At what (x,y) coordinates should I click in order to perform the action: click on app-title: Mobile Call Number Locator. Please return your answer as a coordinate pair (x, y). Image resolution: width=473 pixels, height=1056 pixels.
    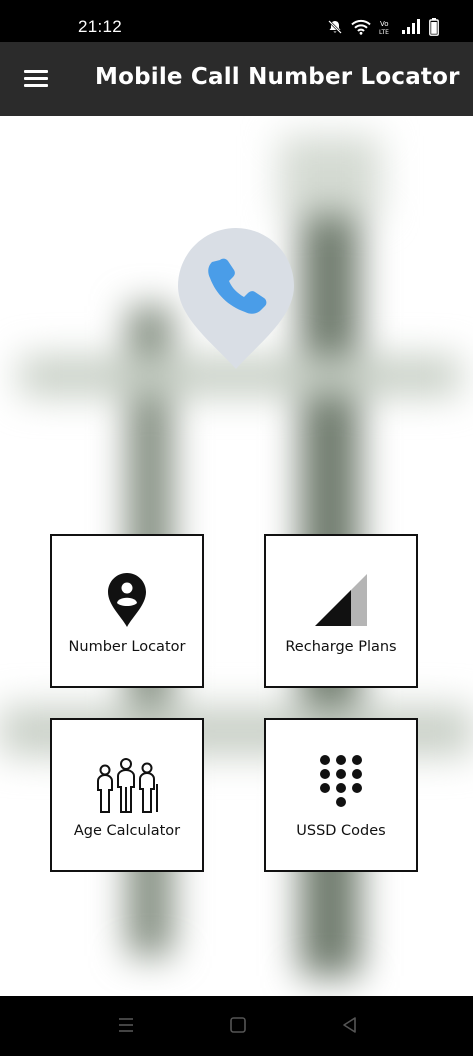
    Looking at the image, I should click on (277, 77).